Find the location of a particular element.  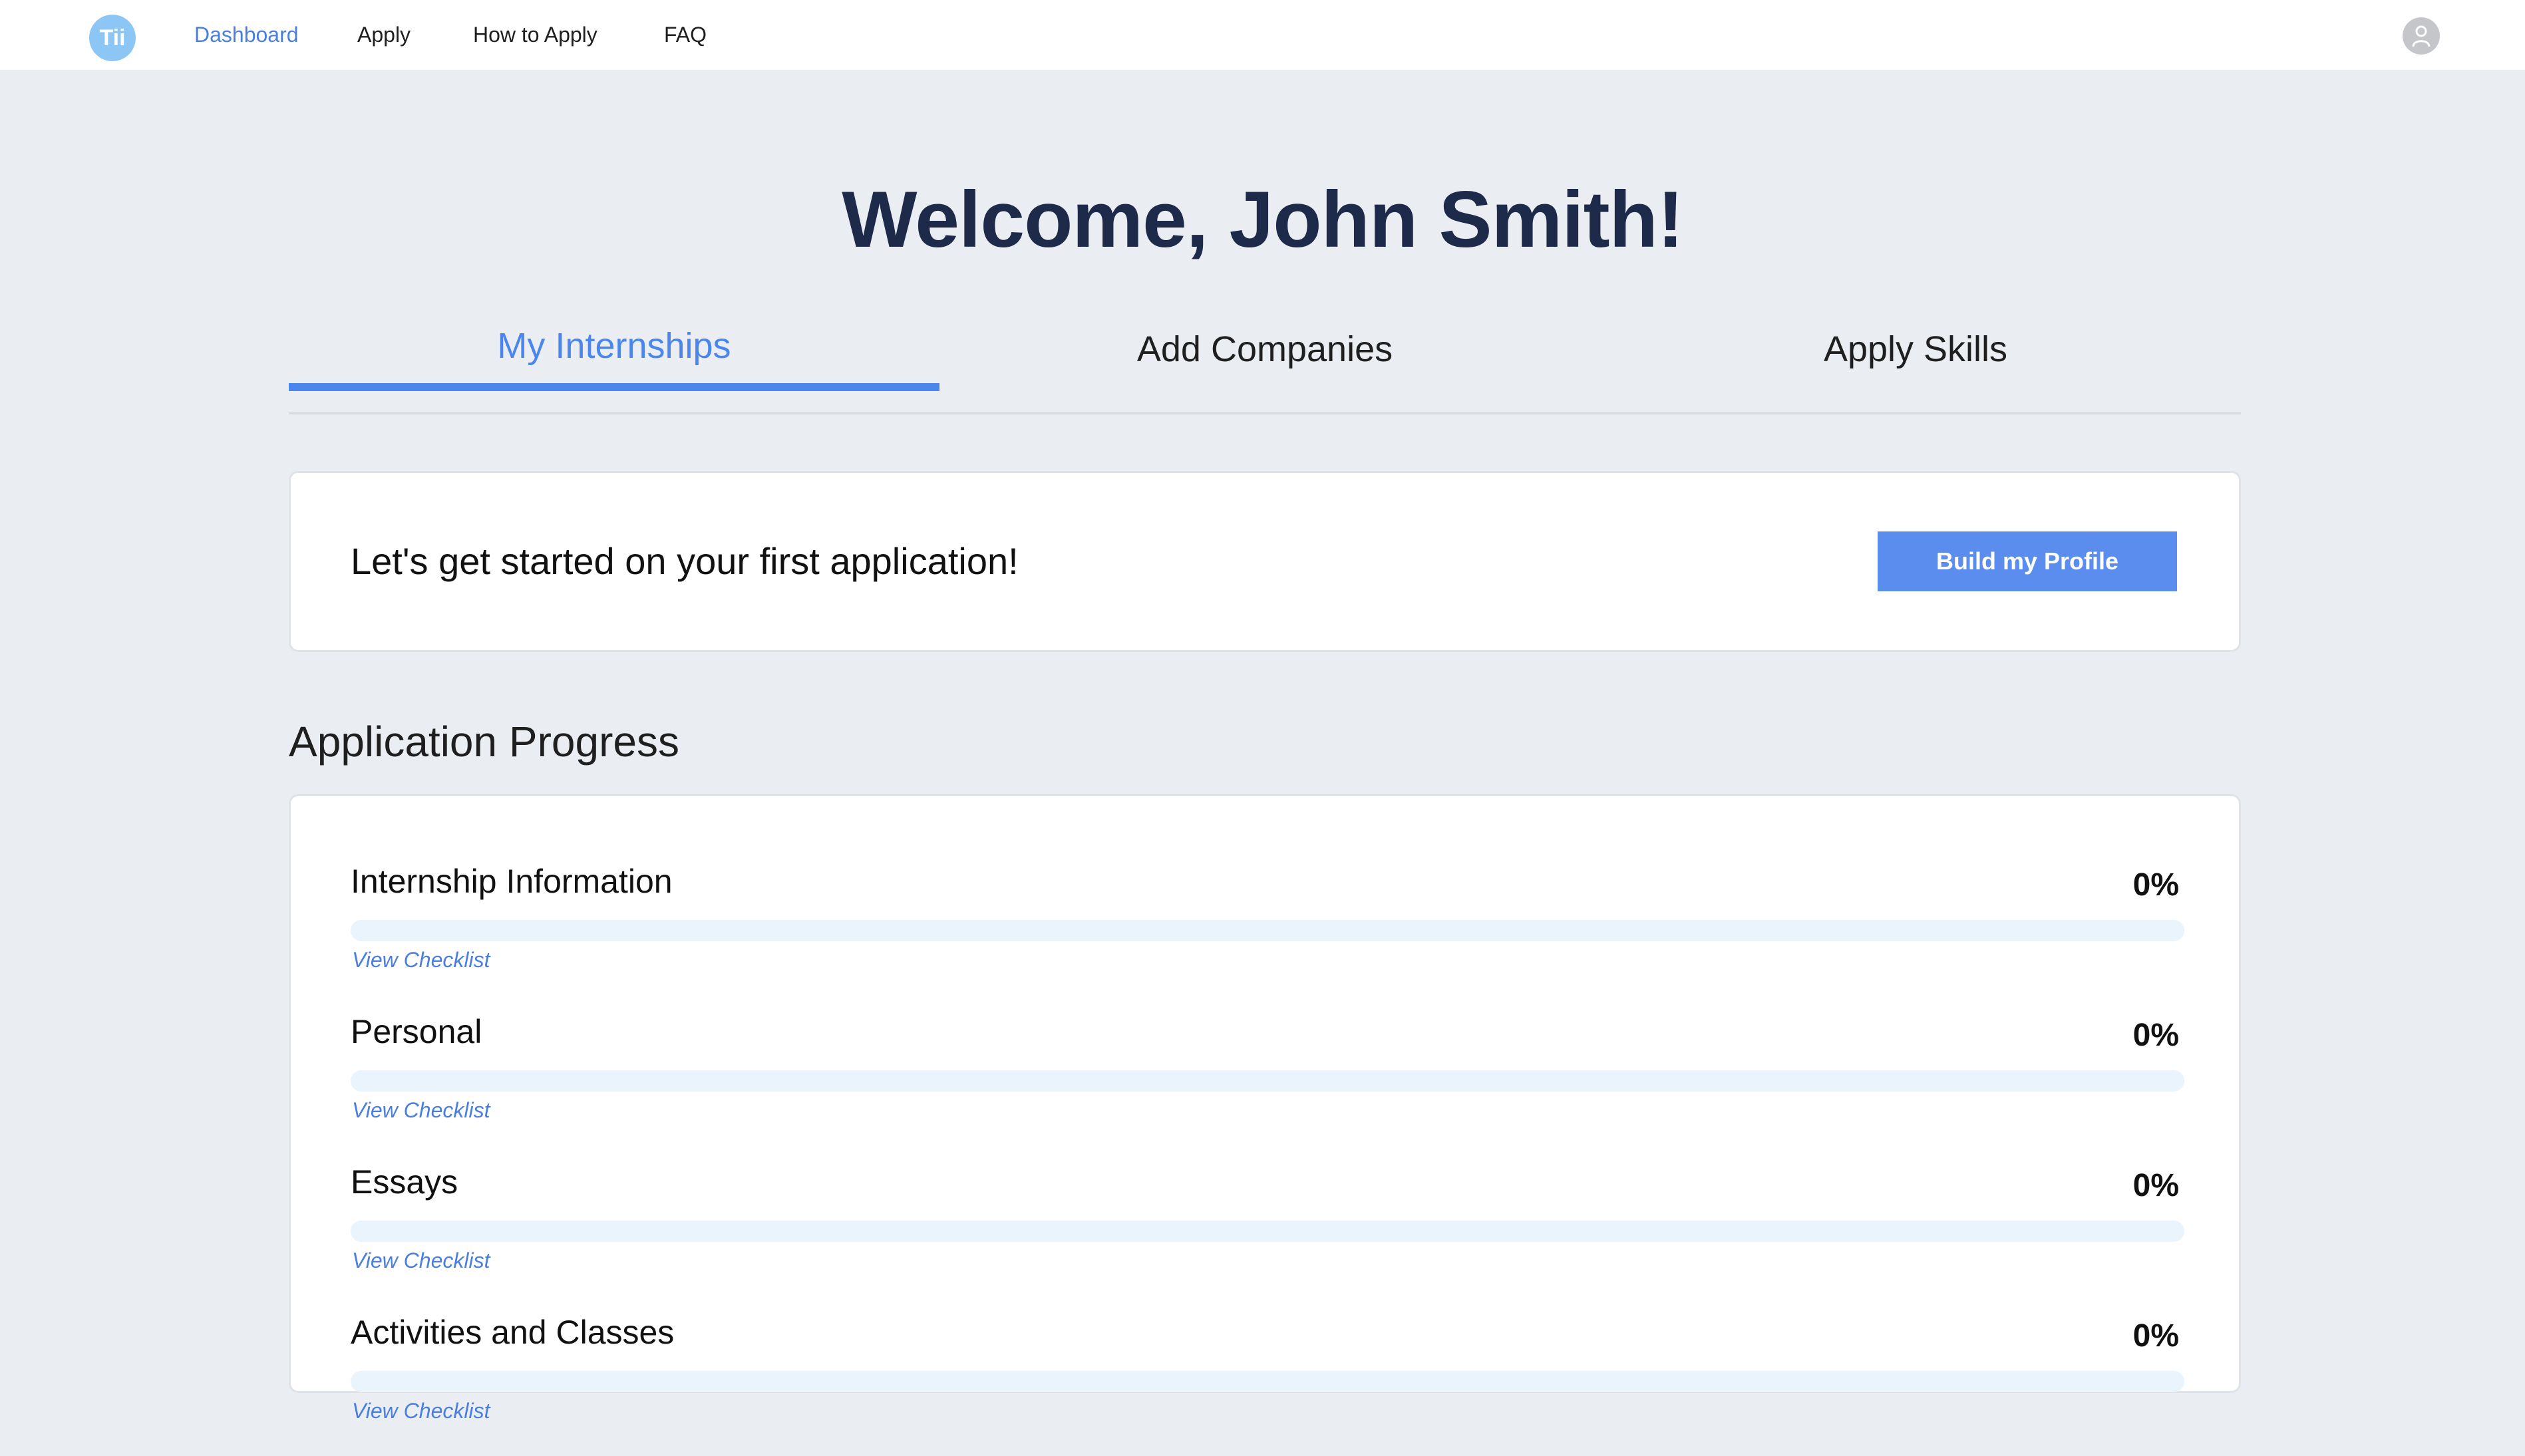

logo: Tii is located at coordinates (112, 38).